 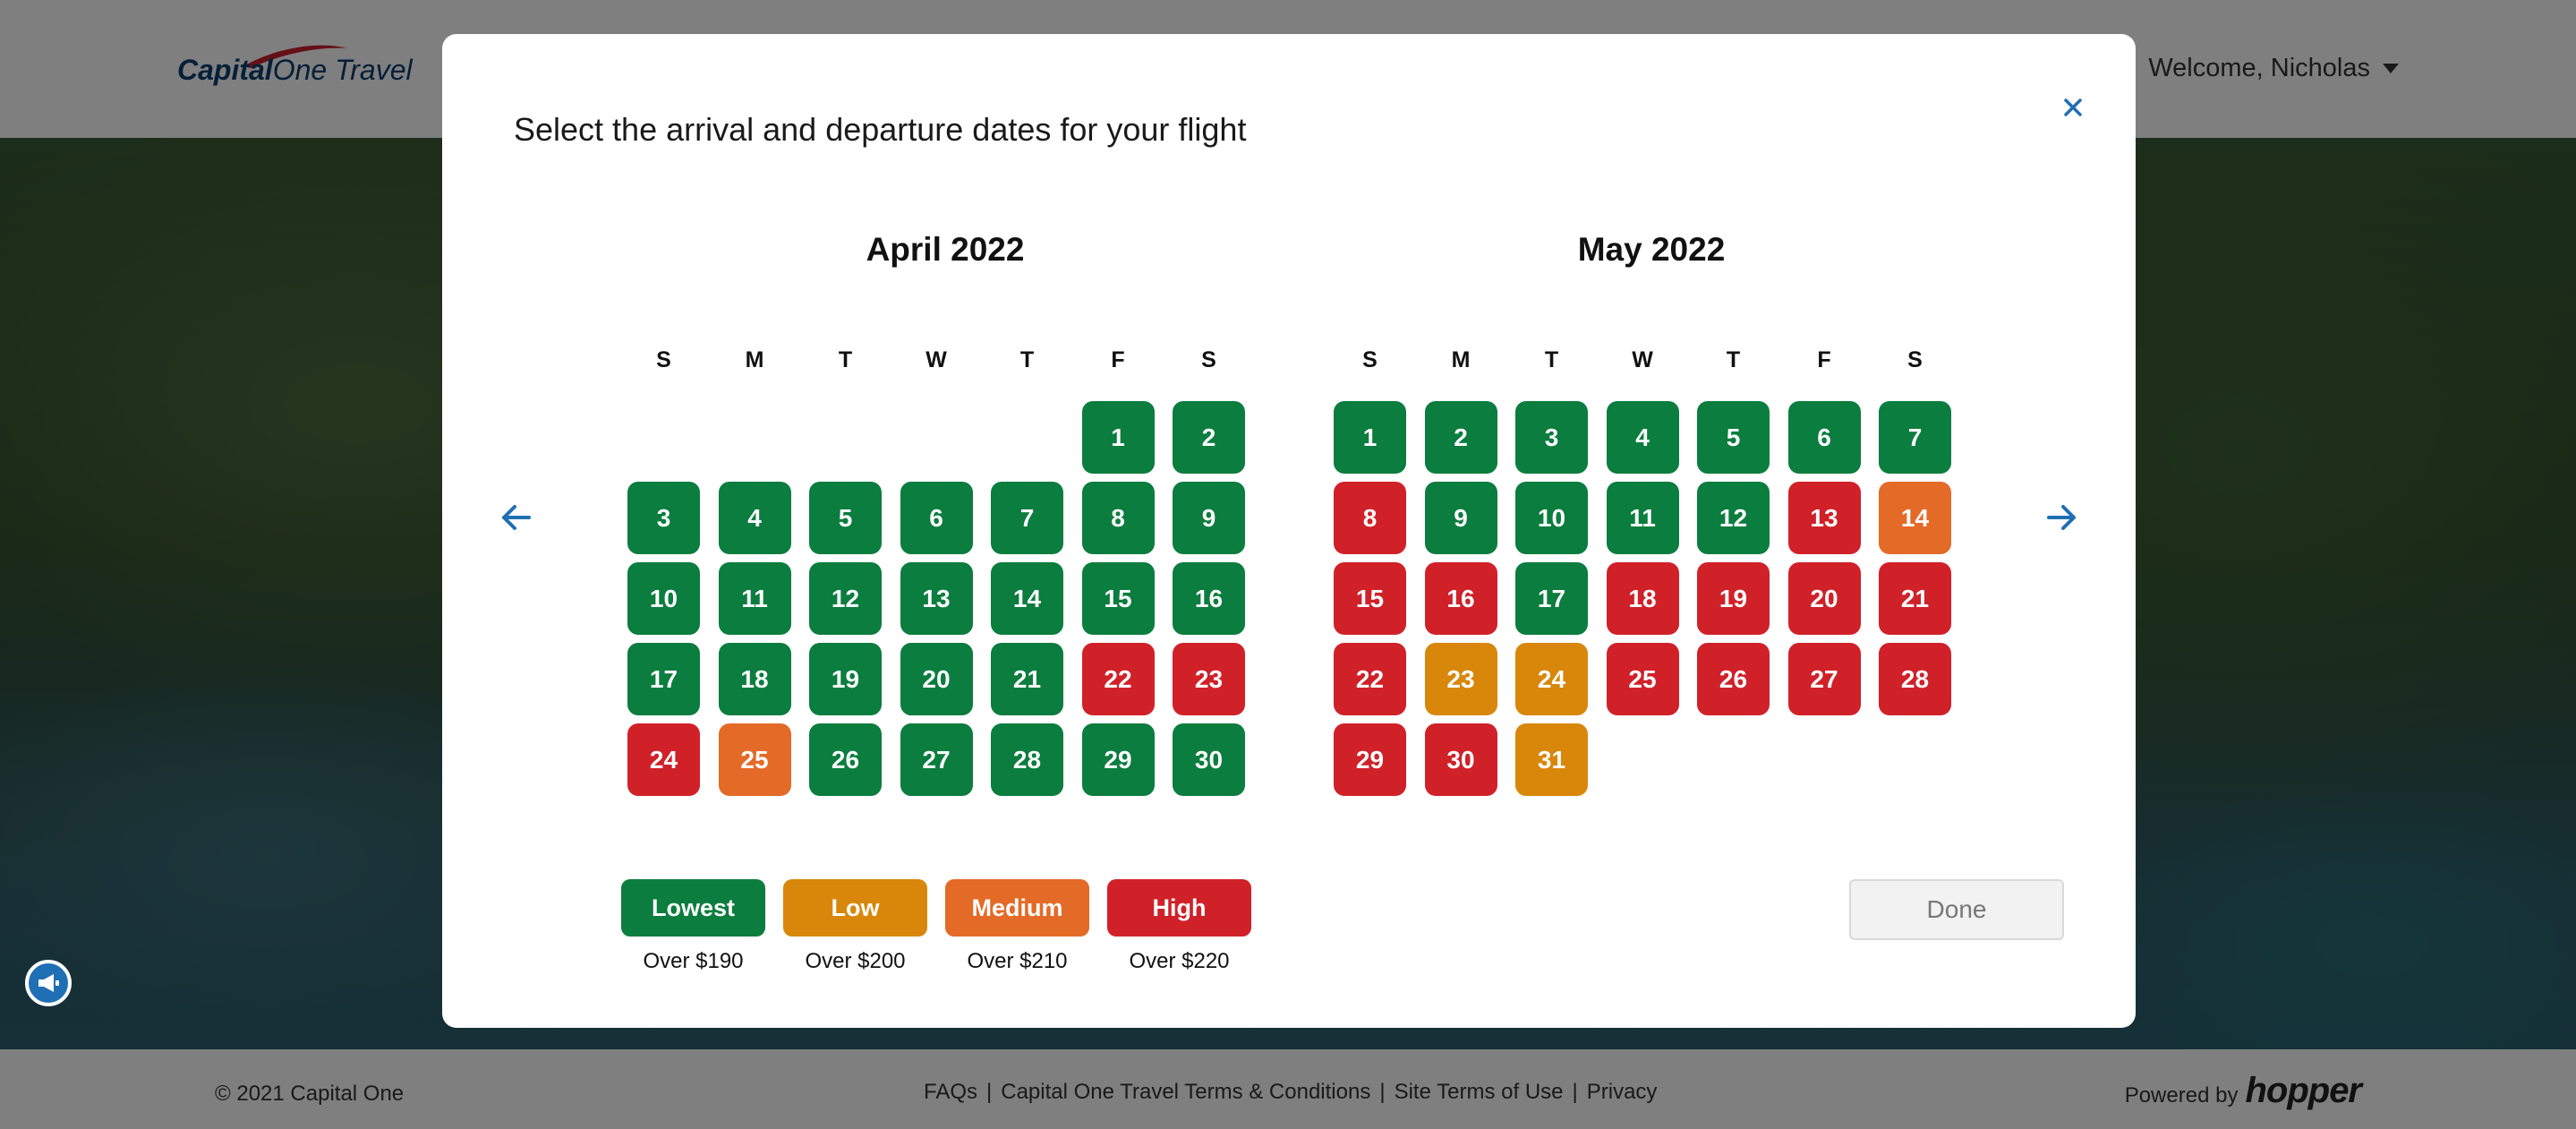 I want to click on day-cell: 31, so click(x=1551, y=759).